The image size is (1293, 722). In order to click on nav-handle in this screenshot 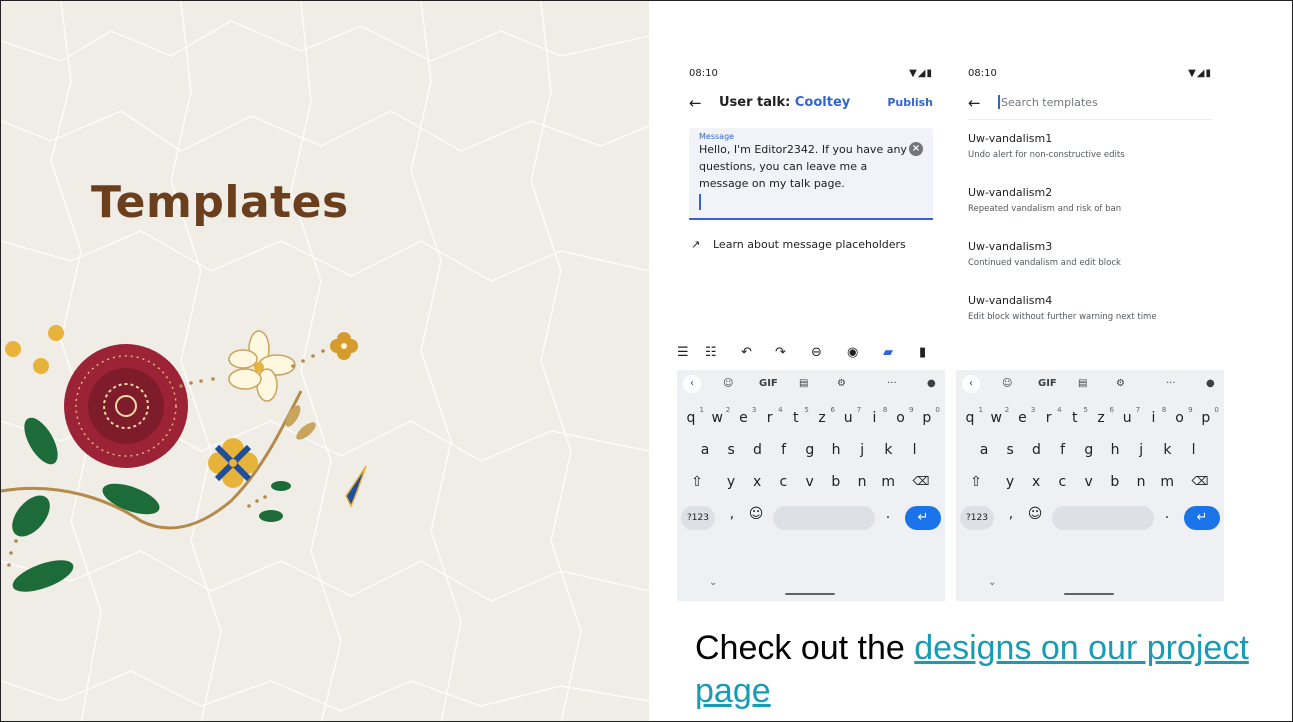, I will do `click(1089, 594)`.